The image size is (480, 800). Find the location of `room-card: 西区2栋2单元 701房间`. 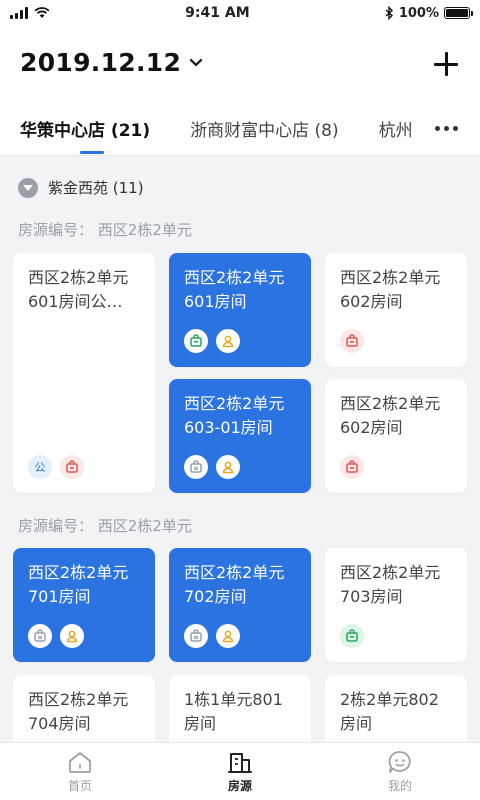

room-card: 西区2栋2单元 701房间 is located at coordinates (84, 605).